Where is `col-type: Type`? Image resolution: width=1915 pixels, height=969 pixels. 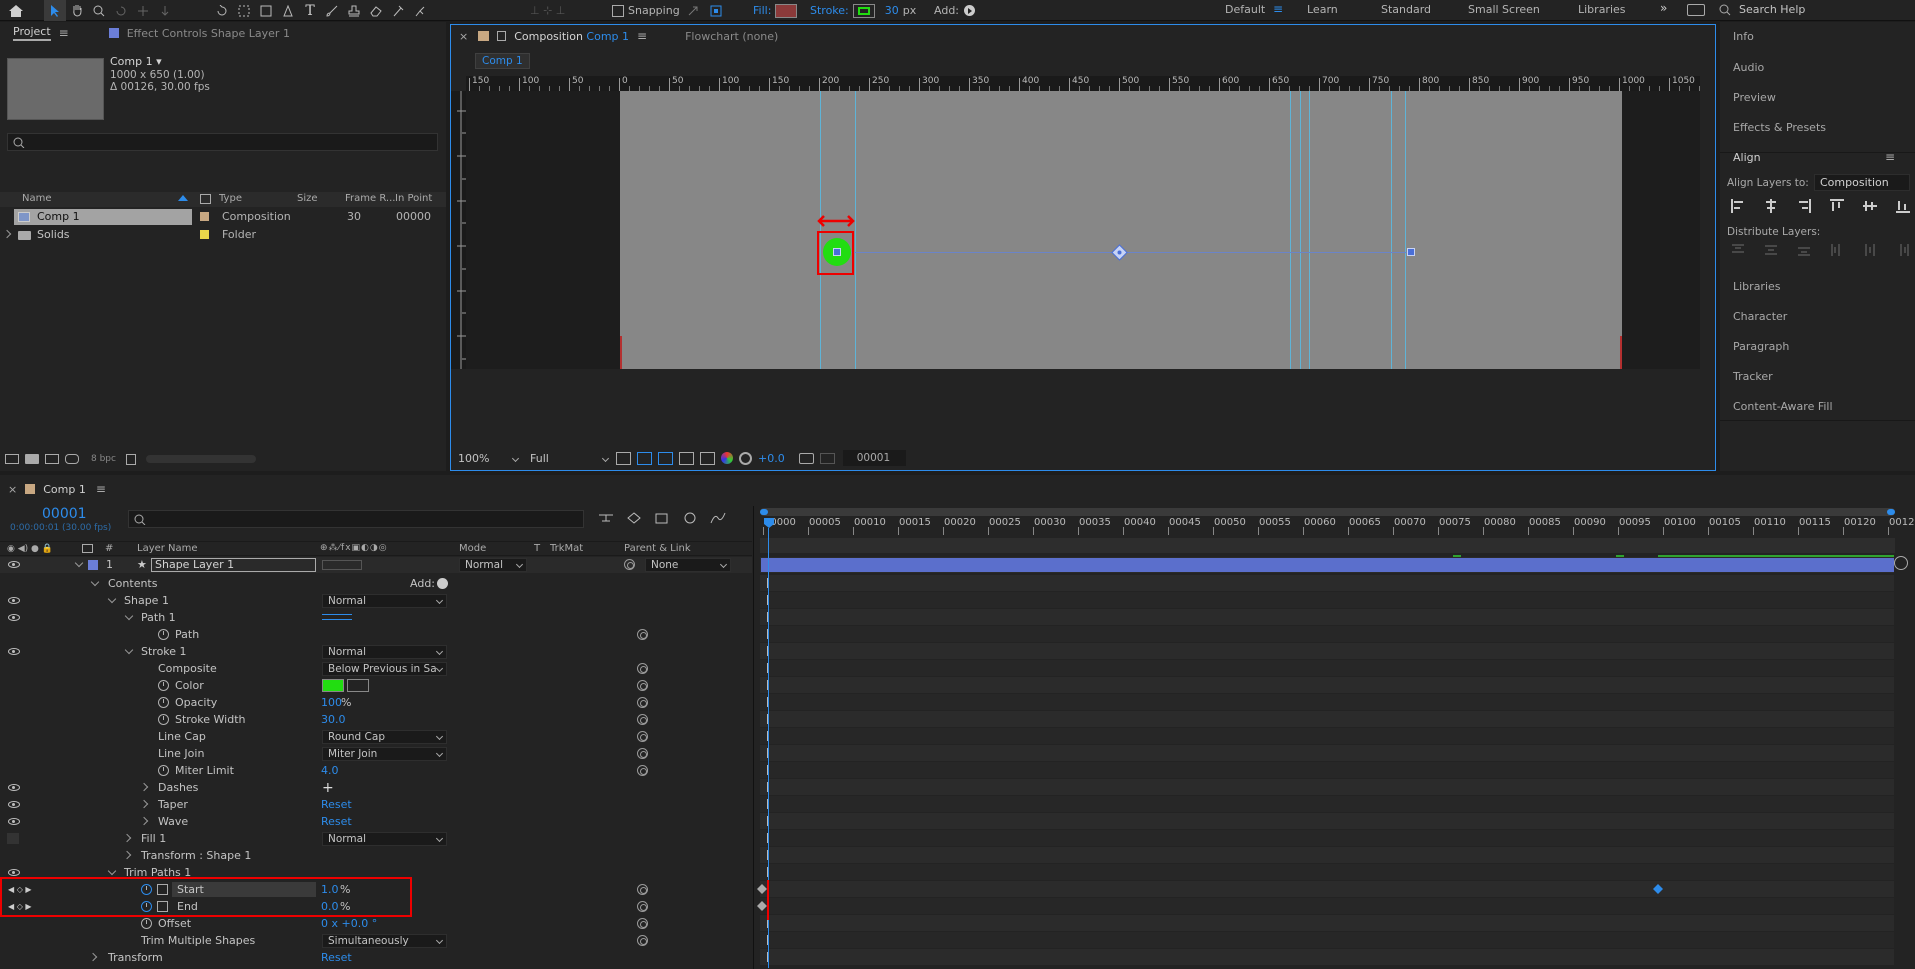
col-type: Type is located at coordinates (230, 198).